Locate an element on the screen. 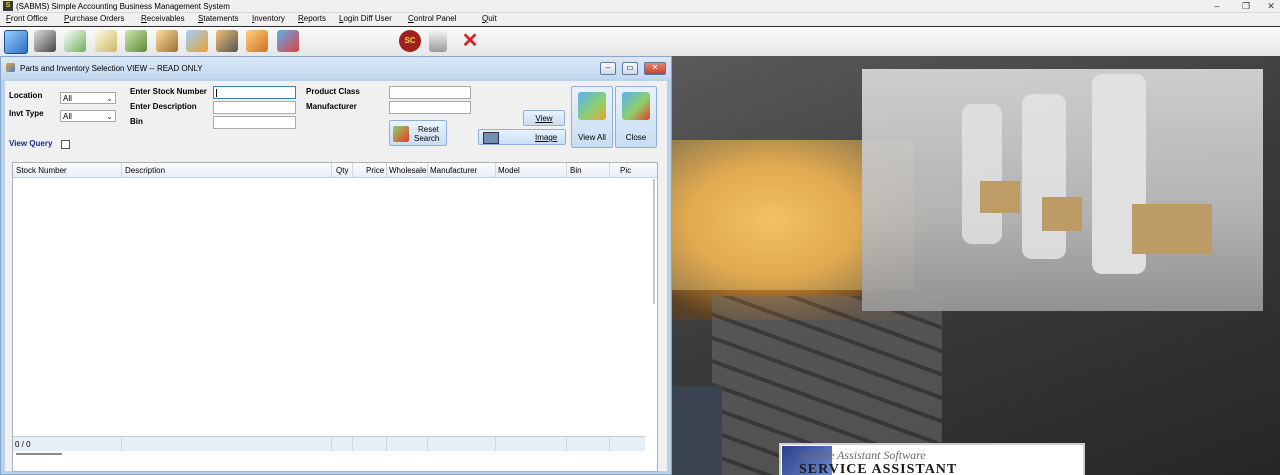 The image size is (1280, 475). users-icon is located at coordinates (227, 41).